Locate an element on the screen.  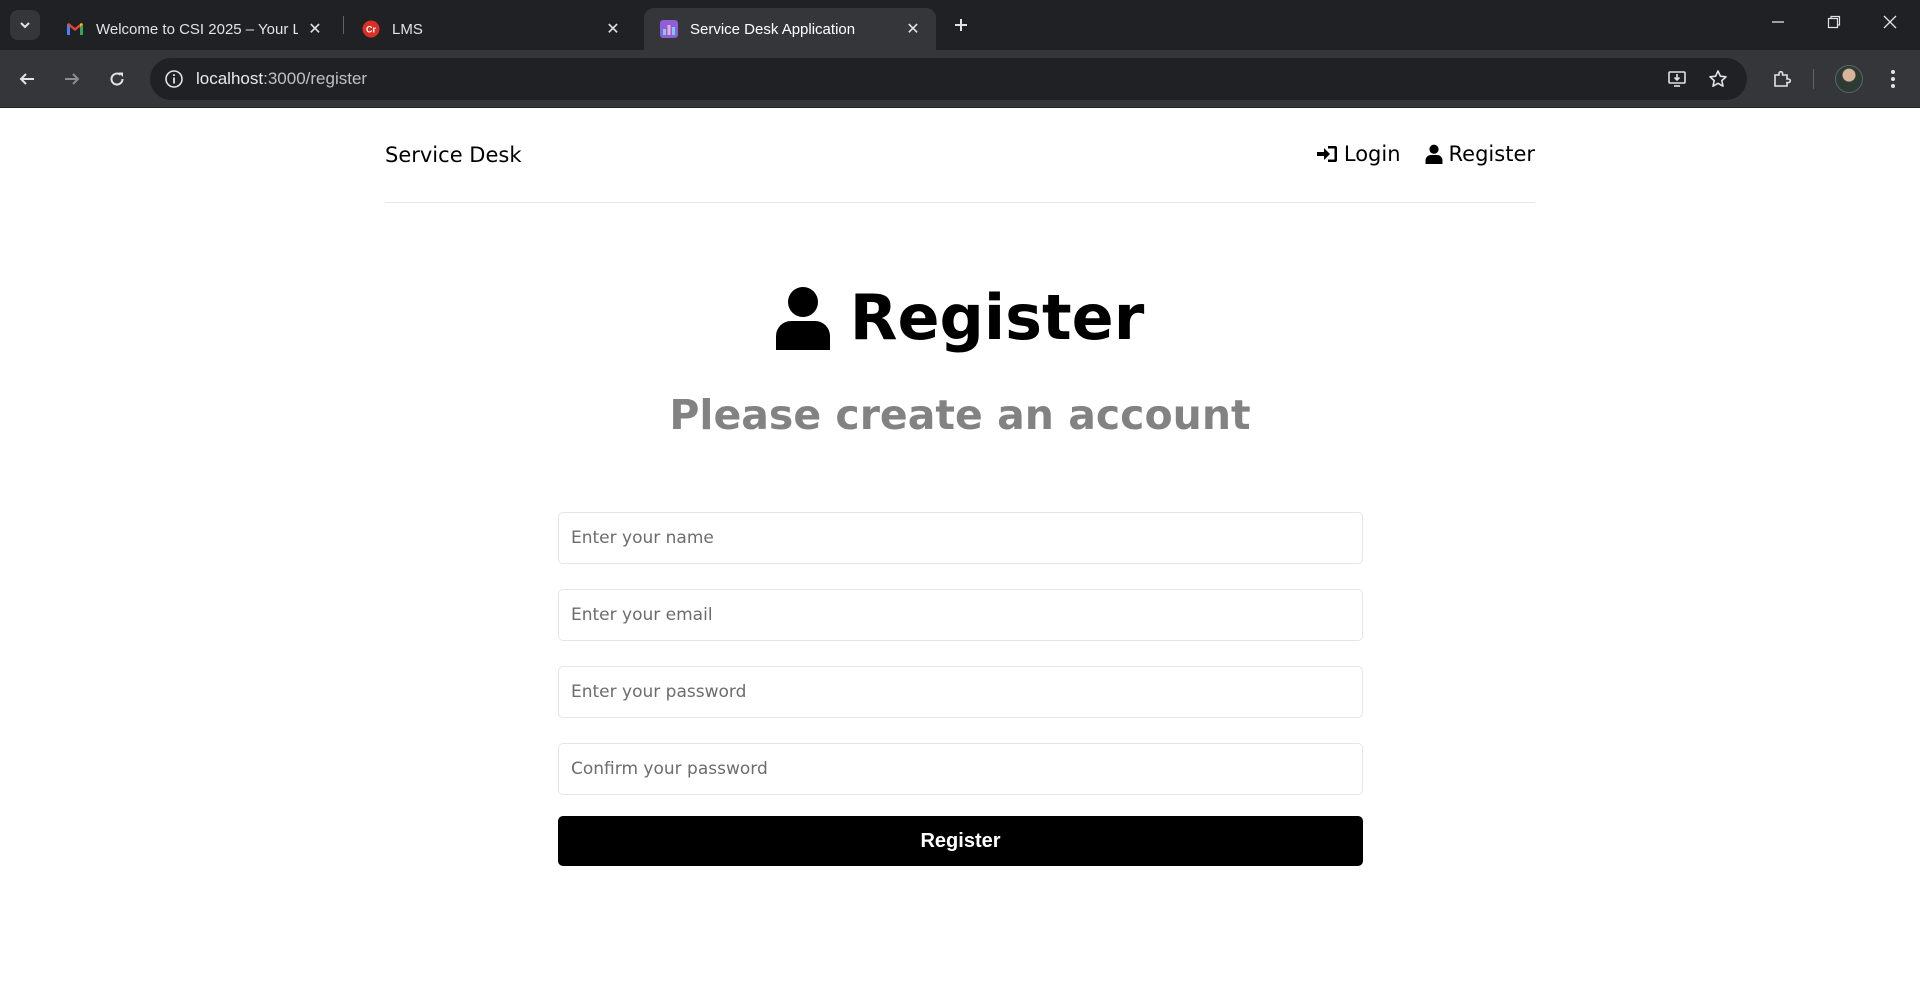
header-nav: Login Register is located at coordinates (1413, 154).